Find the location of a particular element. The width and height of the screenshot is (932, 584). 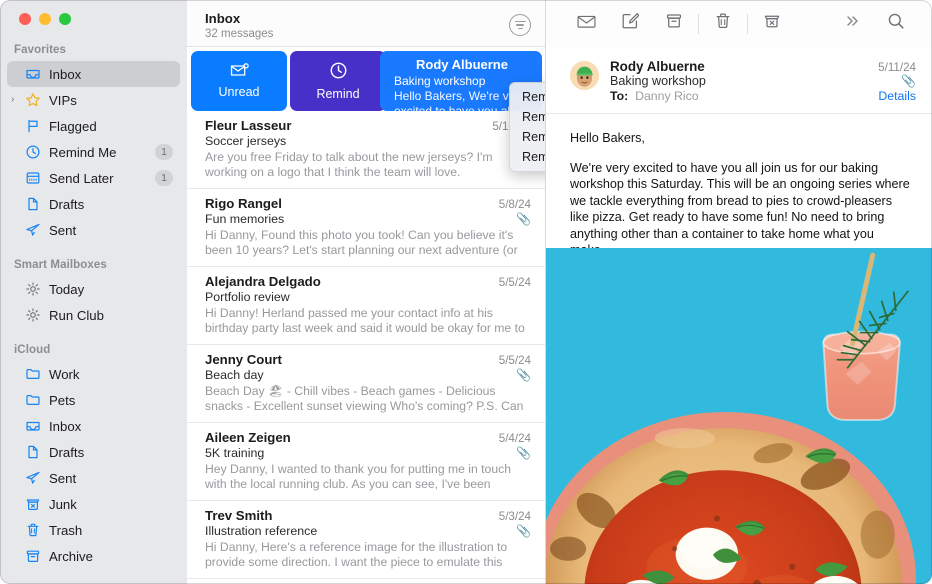

sidebar-section-smart-mailboxes-title: Smart Mailboxes is located at coordinates (60, 265).